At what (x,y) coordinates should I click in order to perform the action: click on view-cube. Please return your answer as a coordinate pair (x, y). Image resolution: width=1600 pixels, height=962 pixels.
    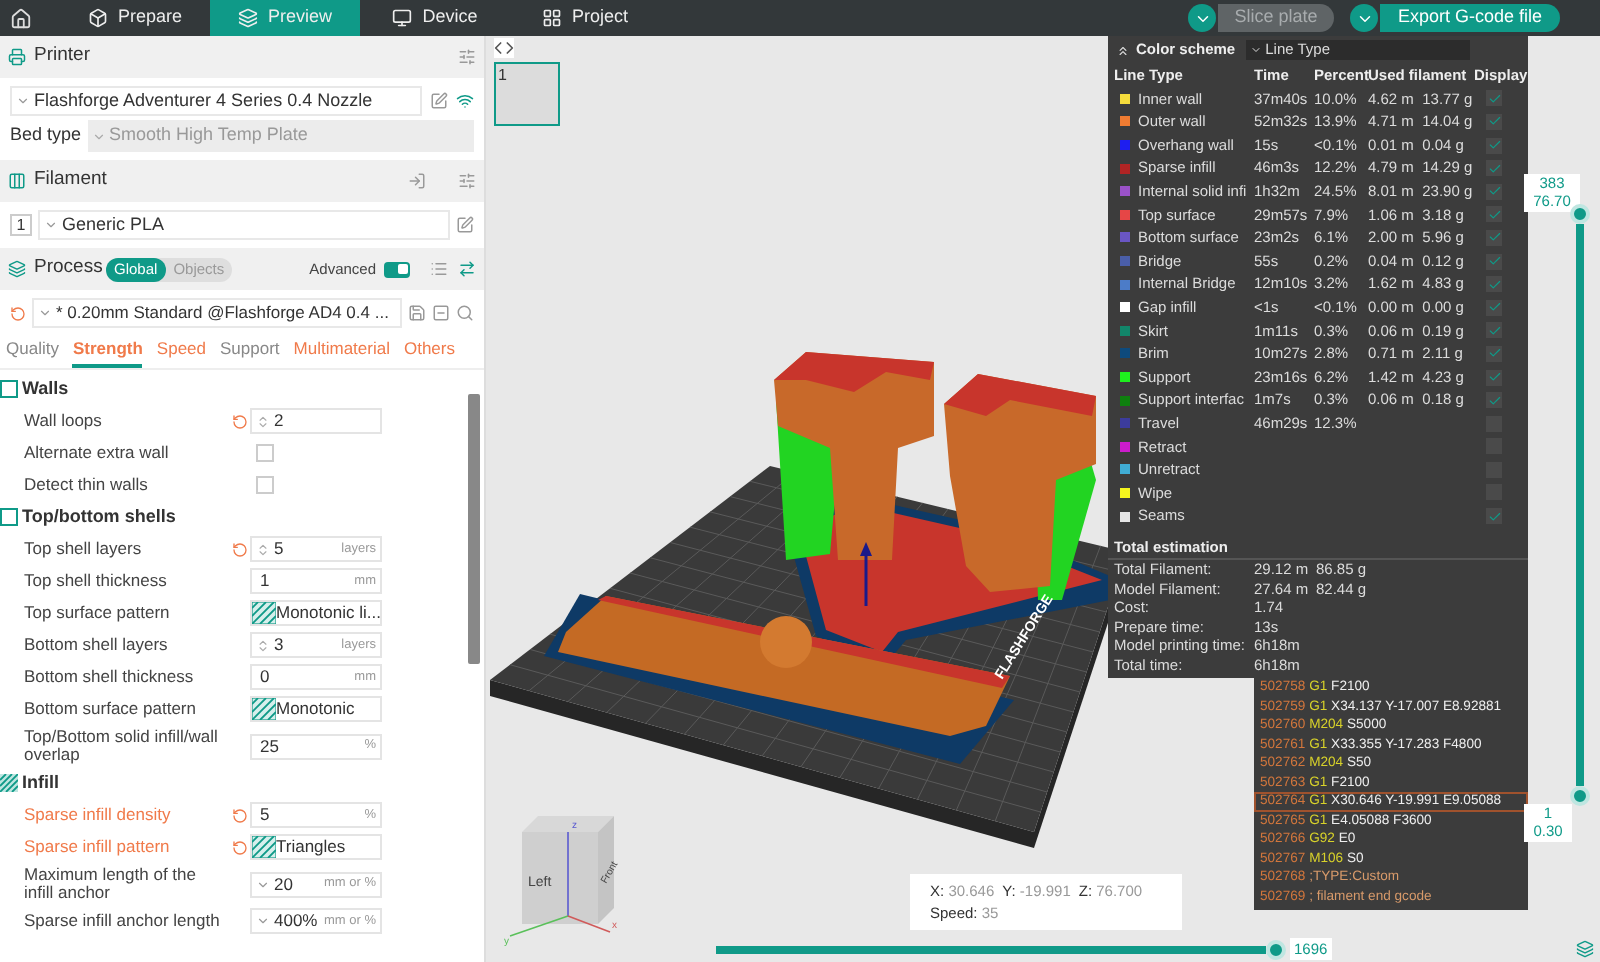
    Looking at the image, I should click on (568, 870).